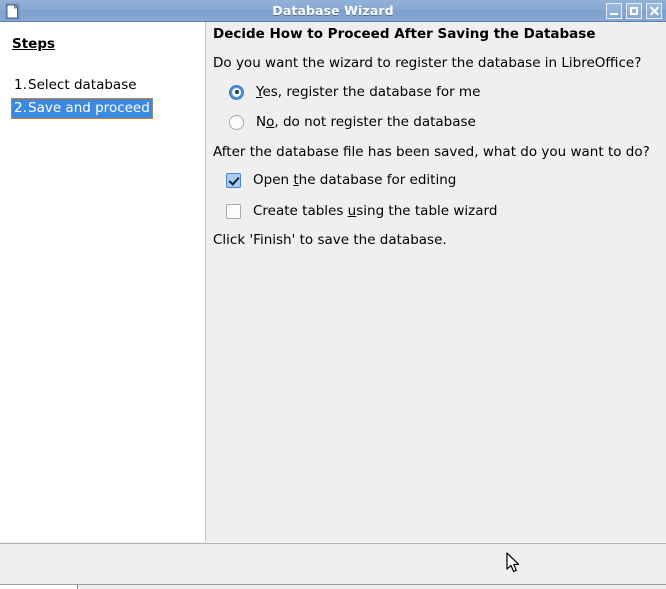 This screenshot has height=589, width=666. What do you see at coordinates (233, 211) in the screenshot?
I see `checkbox-unchecked-icon` at bounding box center [233, 211].